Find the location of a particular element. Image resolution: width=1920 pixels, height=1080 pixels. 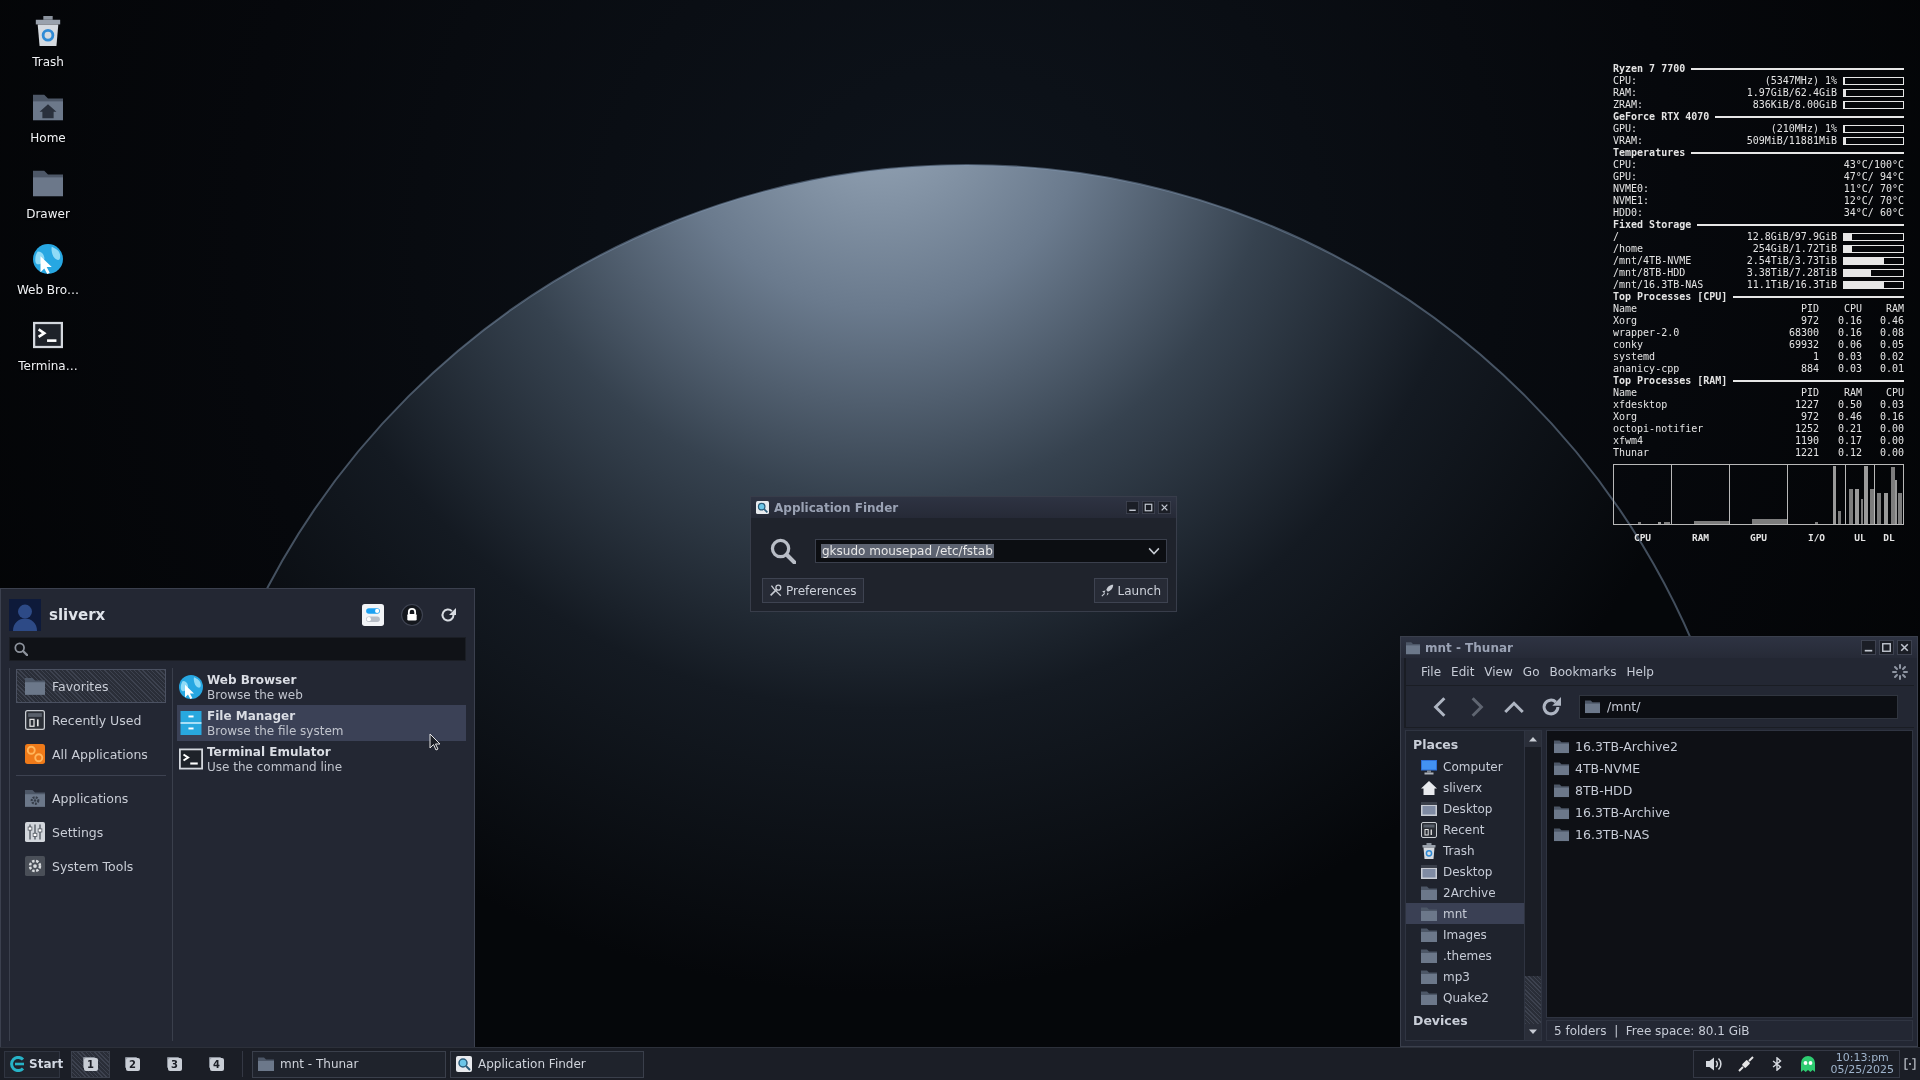

app-item: Web Browser Browse the web is located at coordinates (321, 687).